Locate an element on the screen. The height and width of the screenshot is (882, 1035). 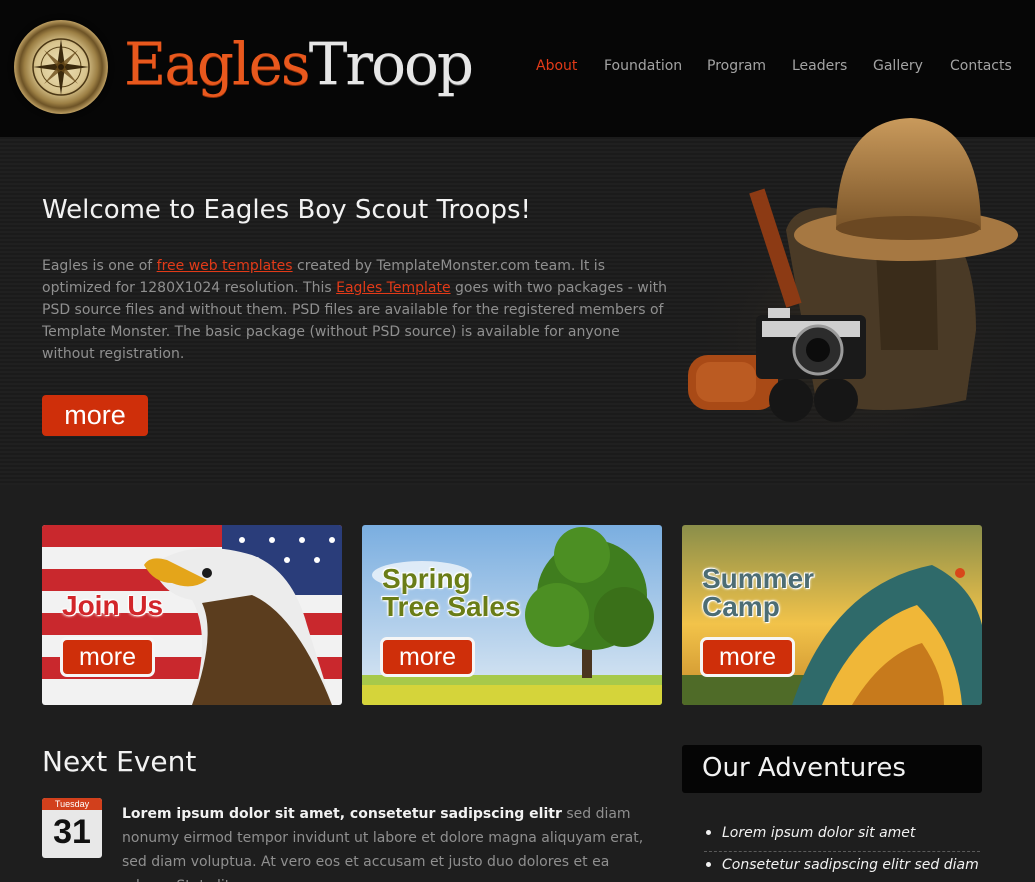
site-logo: EaglesTroop is located at coordinates (299, 64).